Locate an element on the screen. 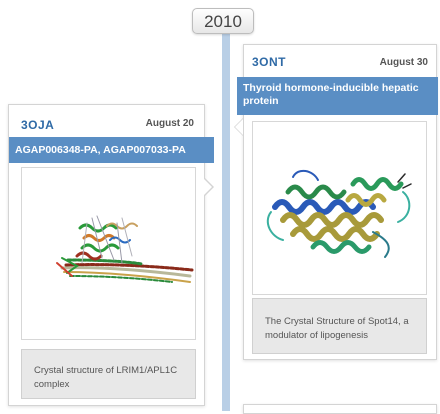  pdb-id-link: 3ONT is located at coordinates (269, 62).